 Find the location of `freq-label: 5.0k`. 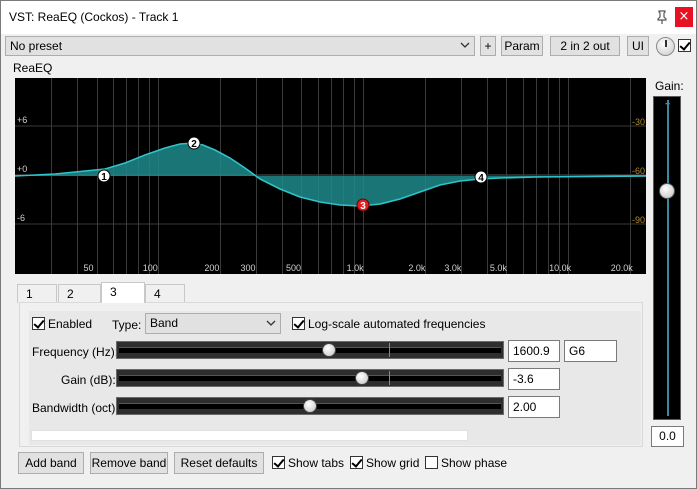

freq-label: 5.0k is located at coordinates (499, 268).